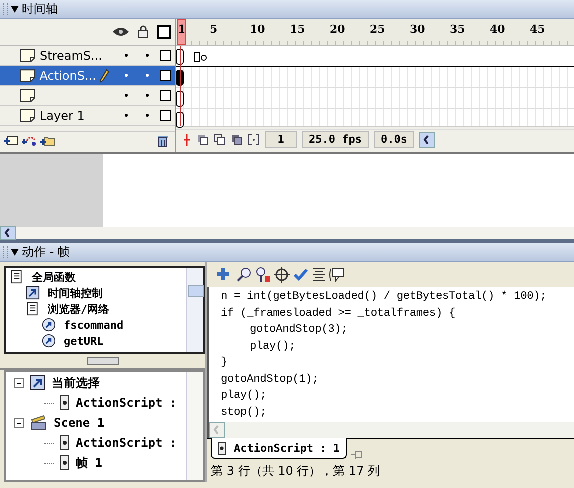 The height and width of the screenshot is (488, 574). I want to click on outline-icon, so click(164, 32).